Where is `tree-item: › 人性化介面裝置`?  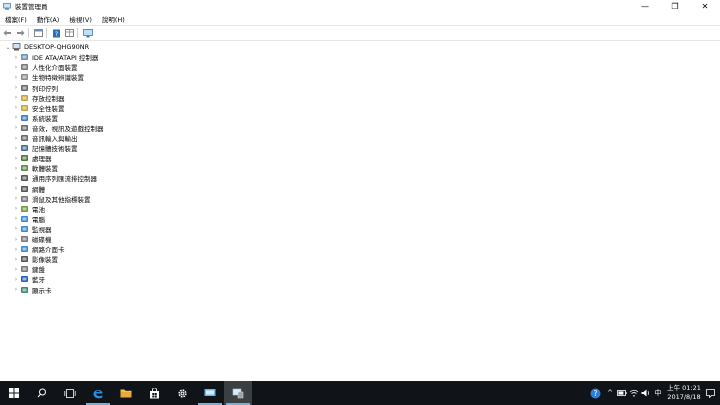 tree-item: › 人性化介面裝置 is located at coordinates (45, 67).